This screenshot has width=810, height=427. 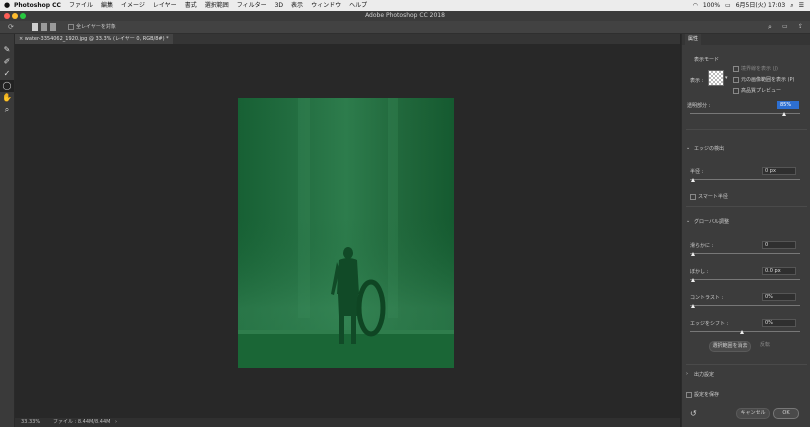 What do you see at coordinates (779, 323) in the screenshot?
I see `shift-edge-input: 0%` at bounding box center [779, 323].